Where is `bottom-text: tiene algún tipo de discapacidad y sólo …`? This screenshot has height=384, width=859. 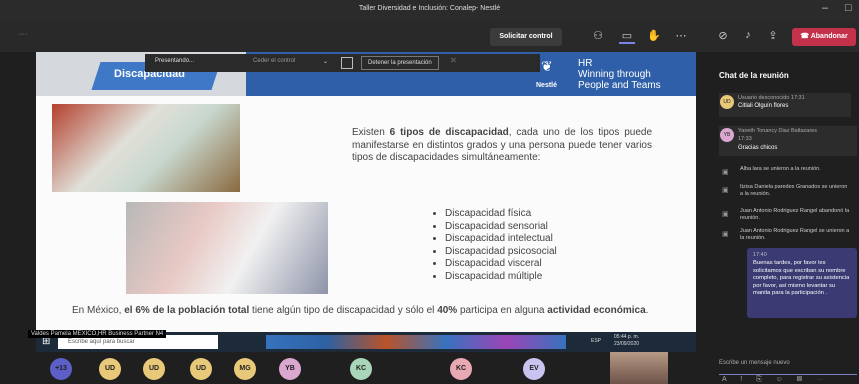
bottom-text: tiene algún tipo de discapacidad y sólo … is located at coordinates (343, 310).